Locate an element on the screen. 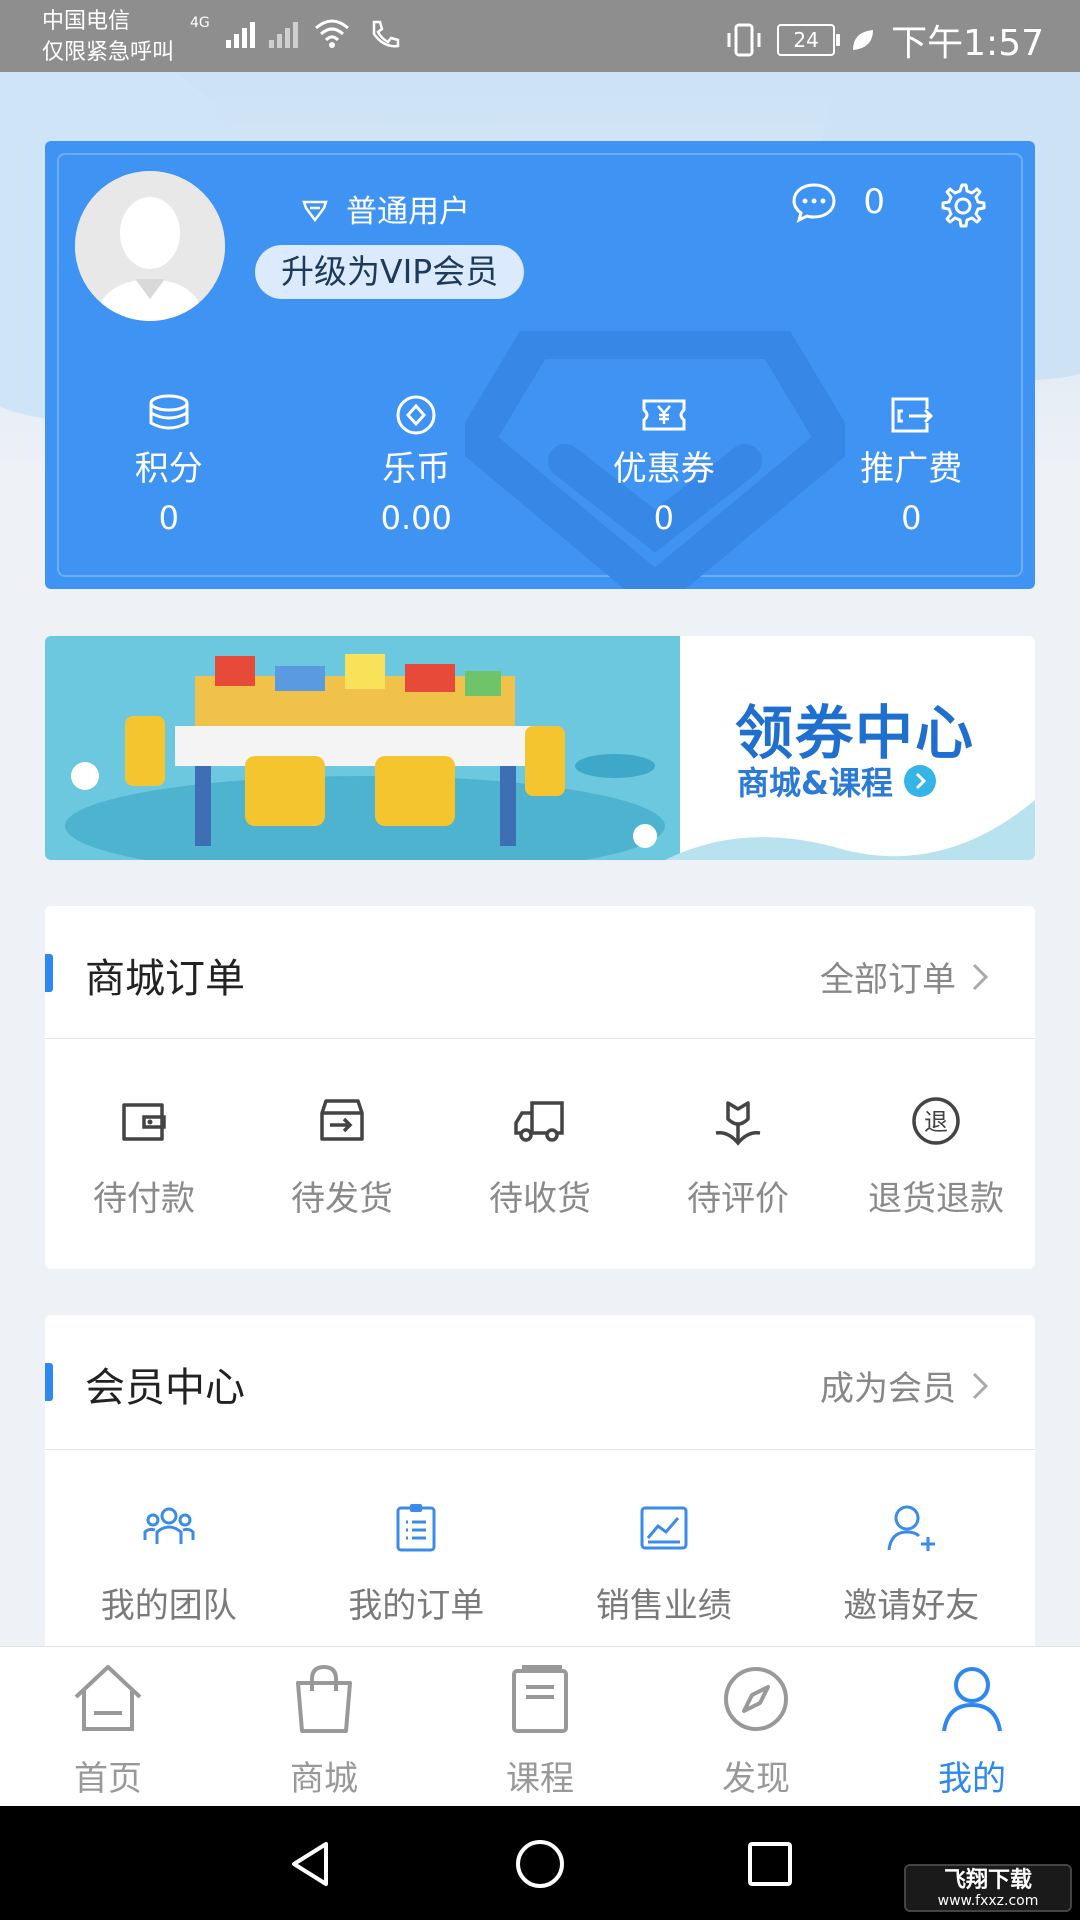 The image size is (1080, 1920). stat-lebi: 乐币 0.00 is located at coordinates (417, 468).